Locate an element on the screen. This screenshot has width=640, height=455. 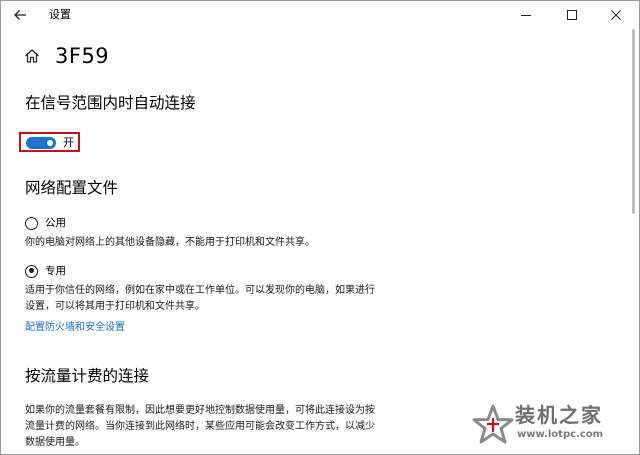
maximize-icon is located at coordinates (572, 15).